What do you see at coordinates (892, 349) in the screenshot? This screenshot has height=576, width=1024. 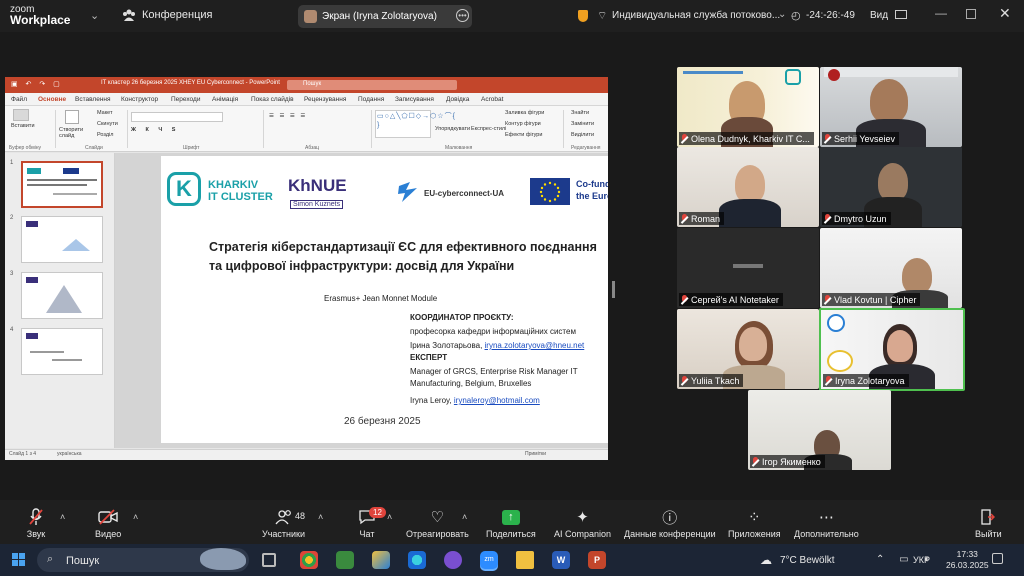 I see `participant-tile-active-speaker: Iryna Zolotaryova` at bounding box center [892, 349].